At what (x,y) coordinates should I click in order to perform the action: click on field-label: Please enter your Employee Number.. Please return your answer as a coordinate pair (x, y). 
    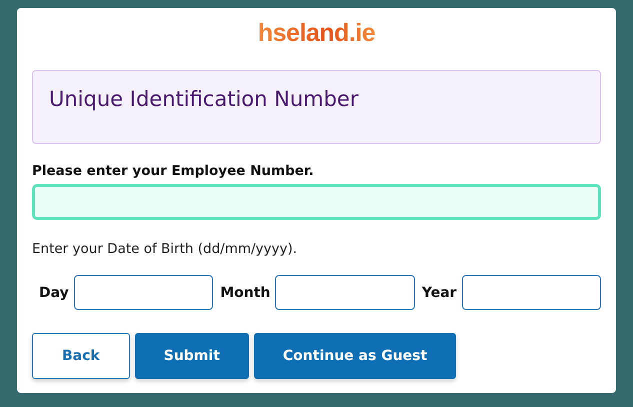
    Looking at the image, I should click on (173, 171).